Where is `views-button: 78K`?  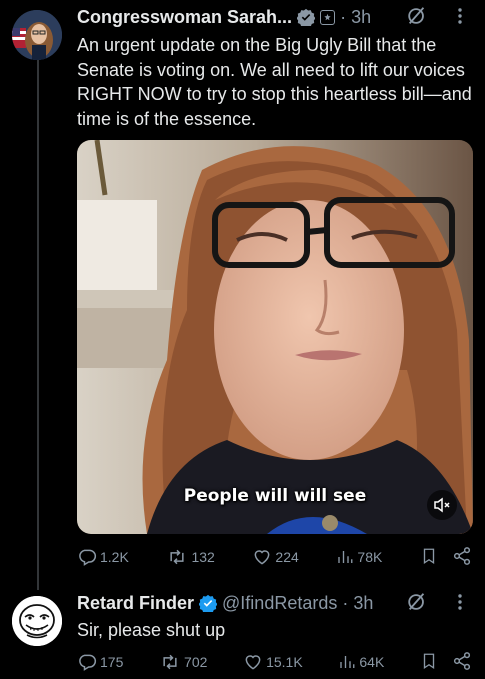
views-button: 78K is located at coordinates (359, 557).